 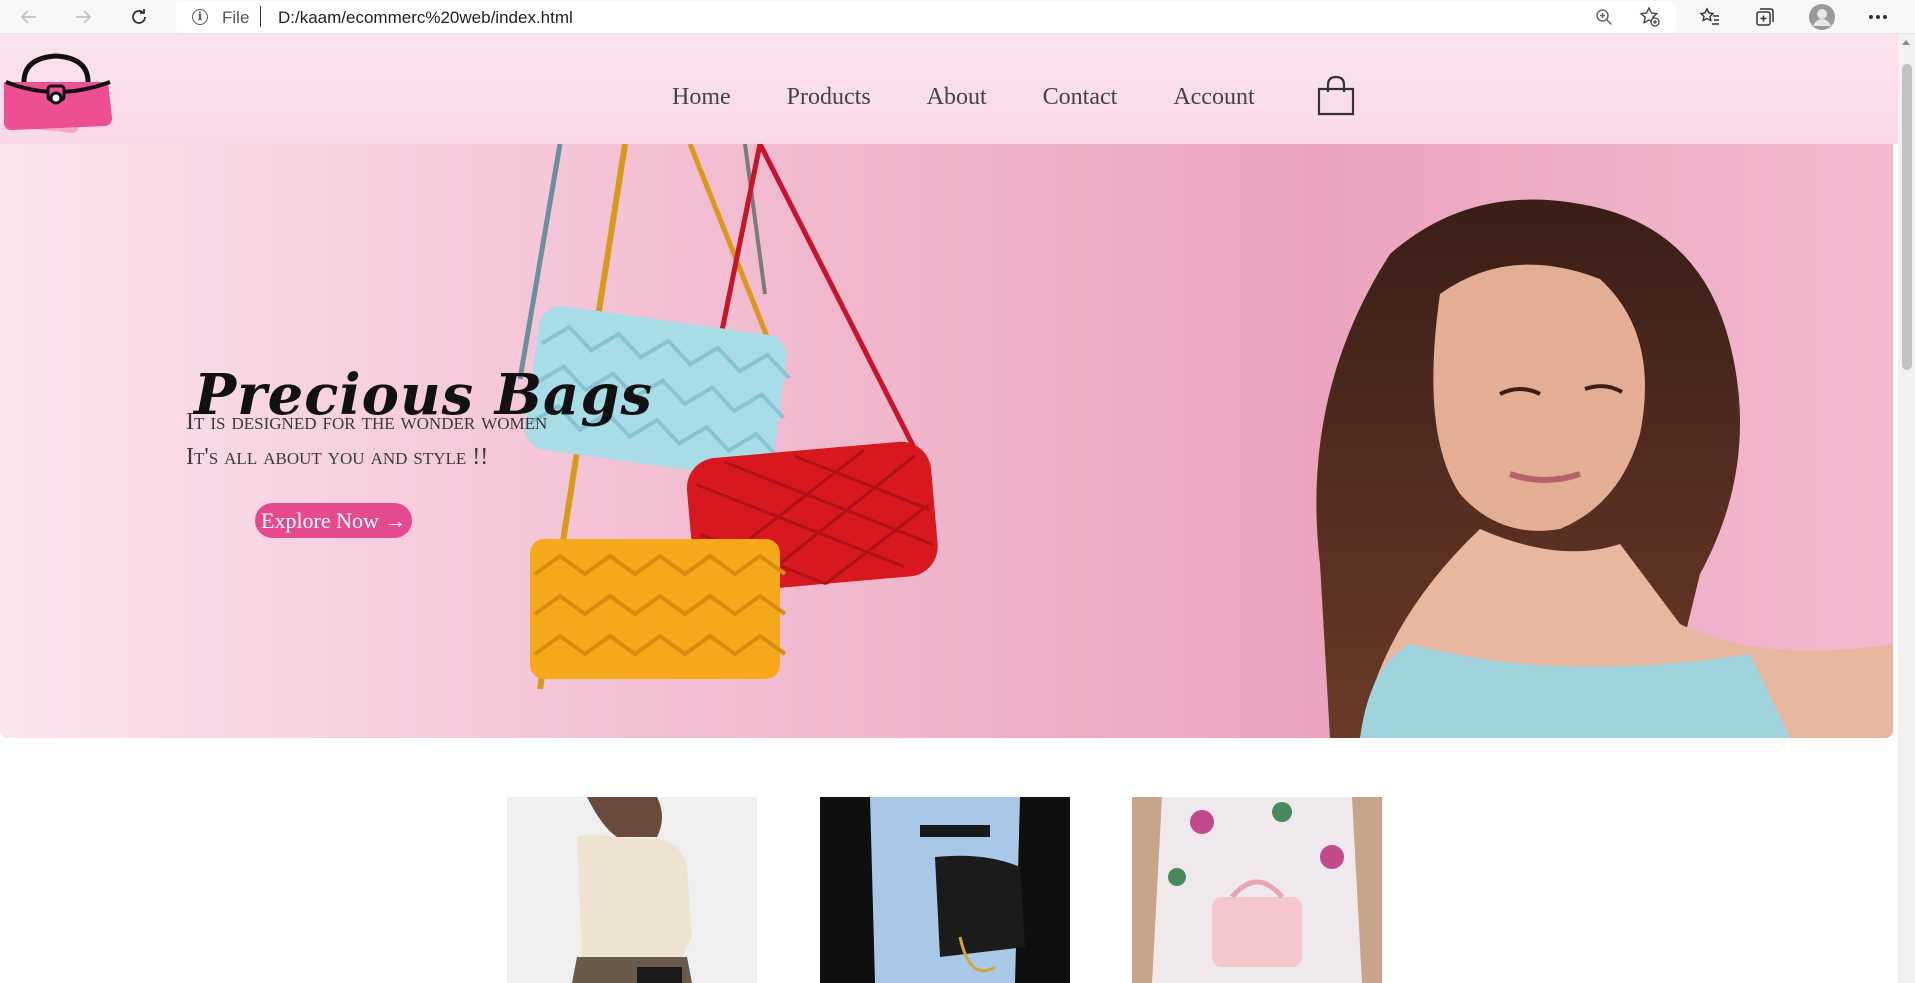 What do you see at coordinates (334, 520) in the screenshot?
I see `explore-now-button: Explore Now →` at bounding box center [334, 520].